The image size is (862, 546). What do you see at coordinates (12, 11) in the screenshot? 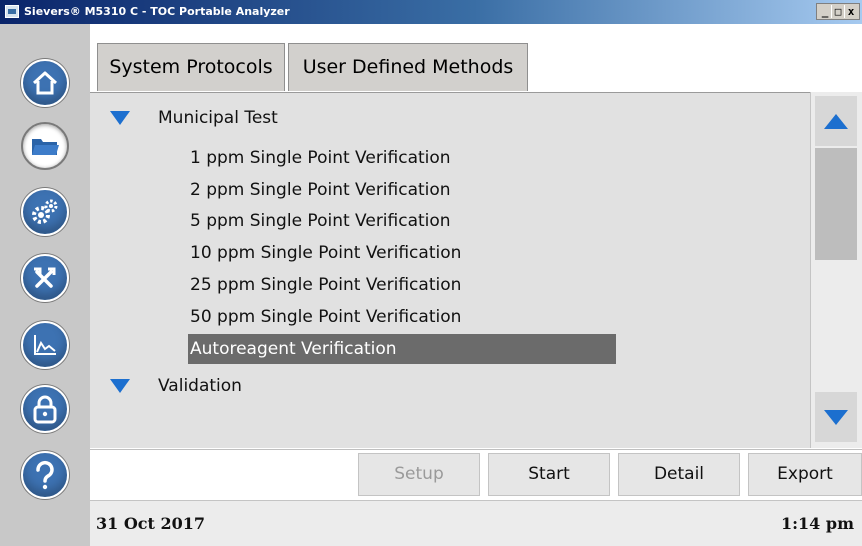
I see `app-icon` at bounding box center [12, 11].